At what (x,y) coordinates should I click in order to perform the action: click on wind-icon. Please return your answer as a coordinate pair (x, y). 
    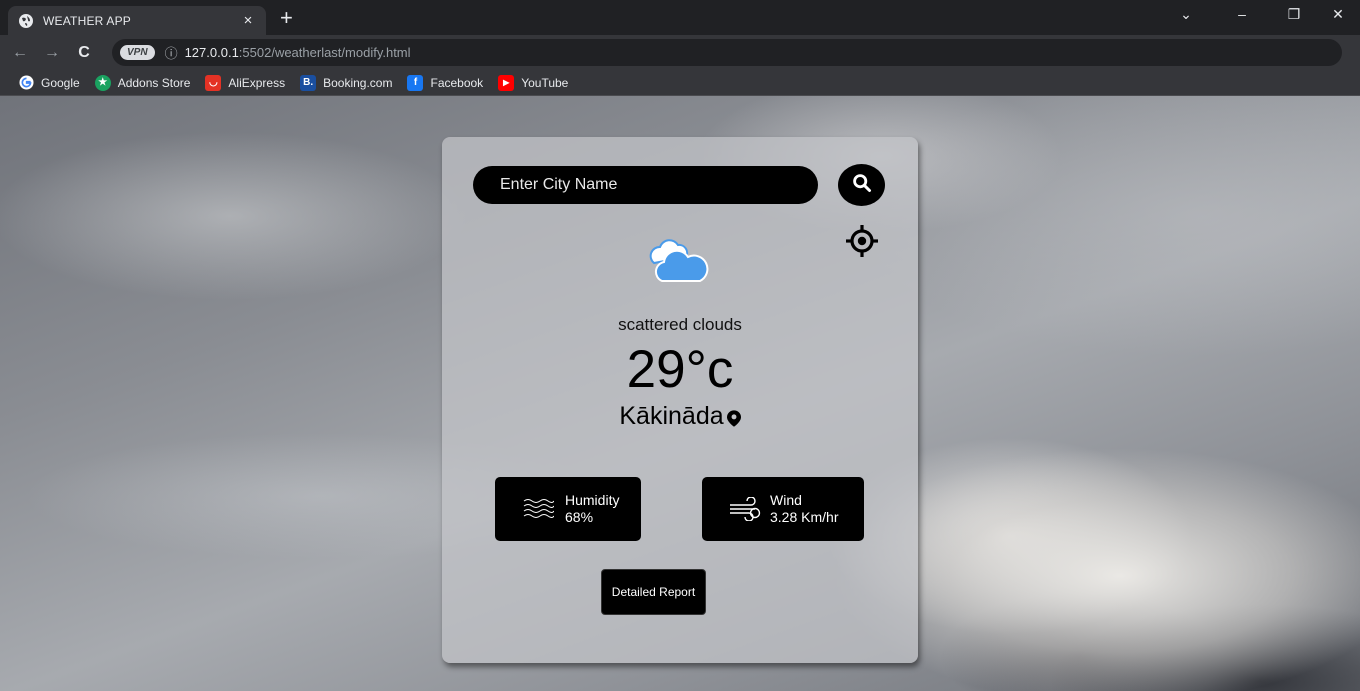
    Looking at the image, I should click on (745, 509).